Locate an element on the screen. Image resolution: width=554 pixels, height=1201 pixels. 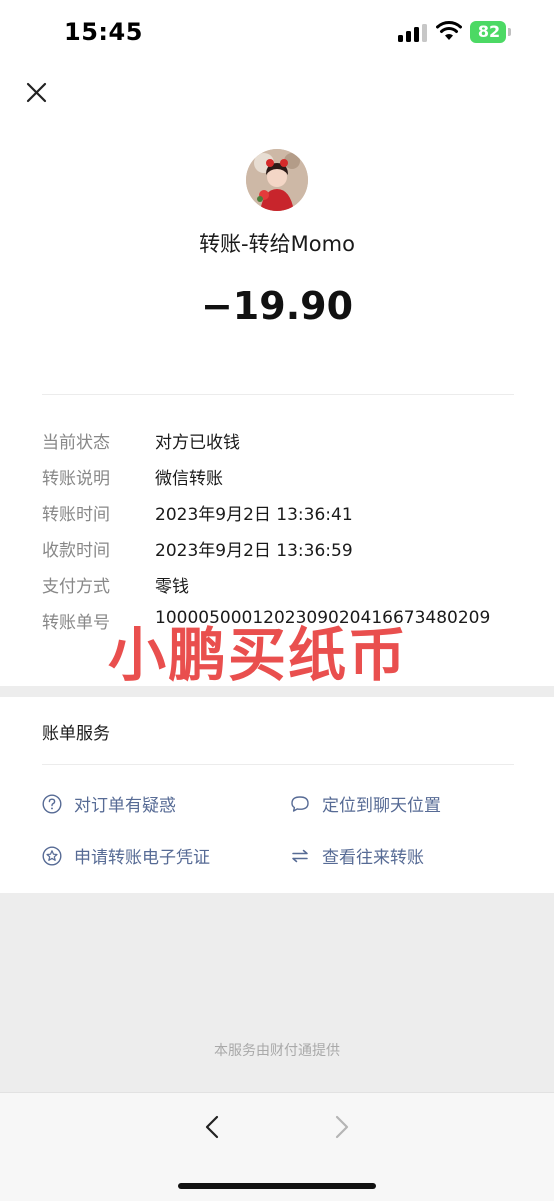
detail-label: 收款时间 is located at coordinates (76, 551).